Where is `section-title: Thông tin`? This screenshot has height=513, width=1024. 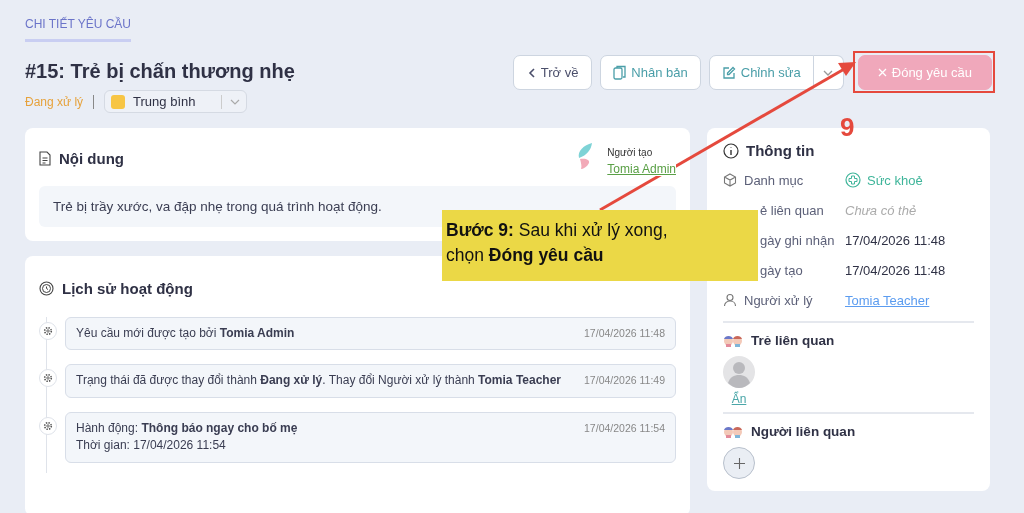 section-title: Thông tin is located at coordinates (780, 150).